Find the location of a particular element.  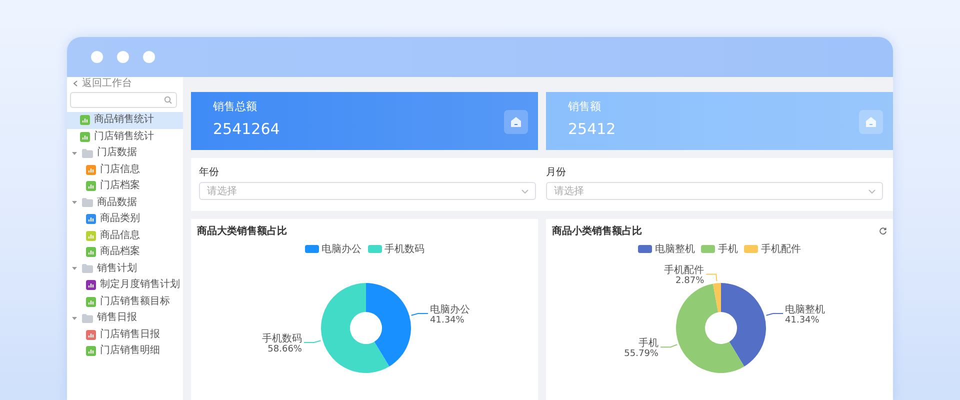

sidebar-item: 门店档案 is located at coordinates (125, 186).